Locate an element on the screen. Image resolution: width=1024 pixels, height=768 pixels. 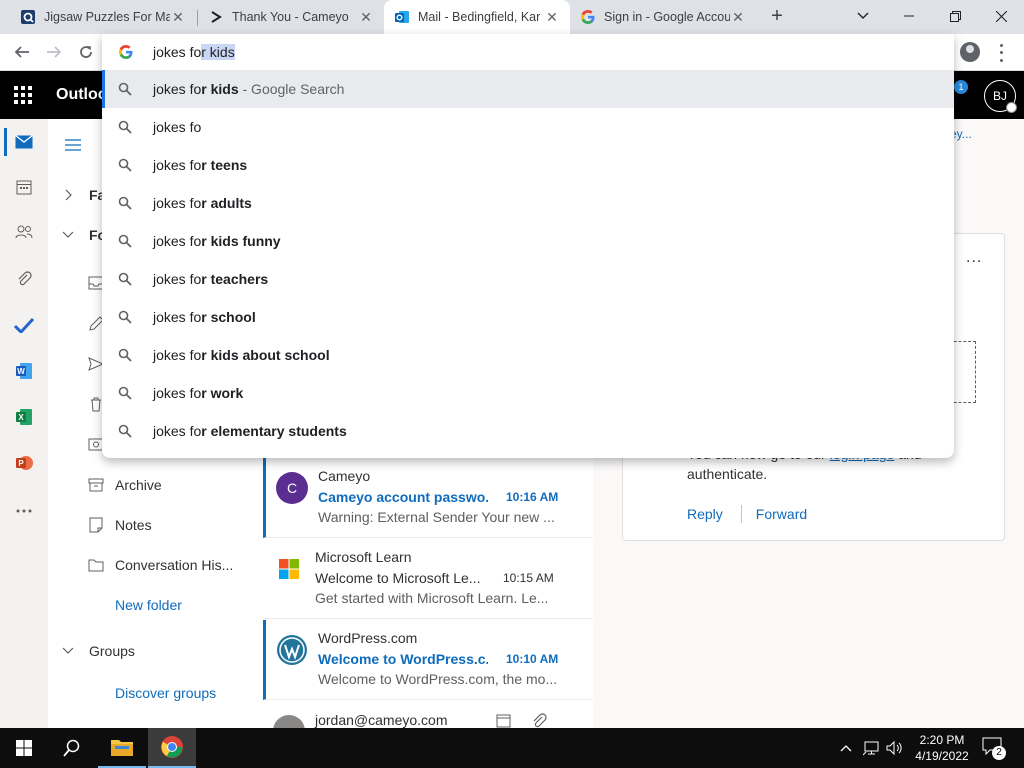
volume-icon is located at coordinates (894, 748).